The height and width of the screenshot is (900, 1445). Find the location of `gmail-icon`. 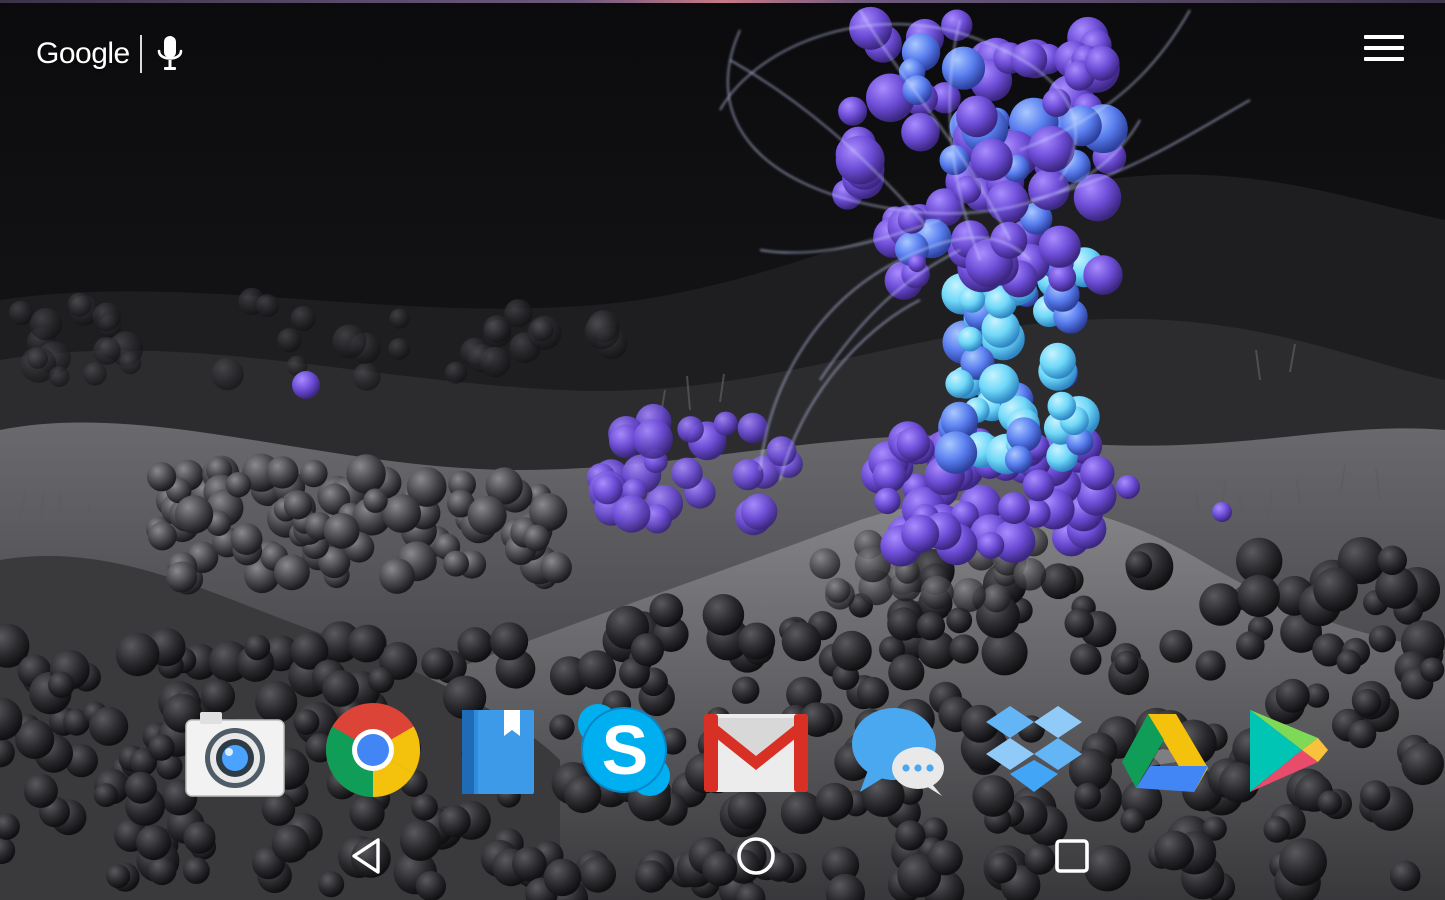

gmail-icon is located at coordinates (756, 753).